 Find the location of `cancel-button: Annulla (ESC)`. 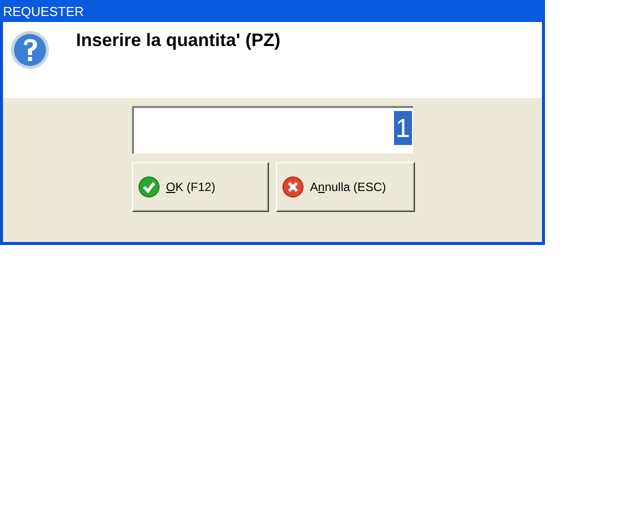

cancel-button: Annulla (ESC) is located at coordinates (345, 187).